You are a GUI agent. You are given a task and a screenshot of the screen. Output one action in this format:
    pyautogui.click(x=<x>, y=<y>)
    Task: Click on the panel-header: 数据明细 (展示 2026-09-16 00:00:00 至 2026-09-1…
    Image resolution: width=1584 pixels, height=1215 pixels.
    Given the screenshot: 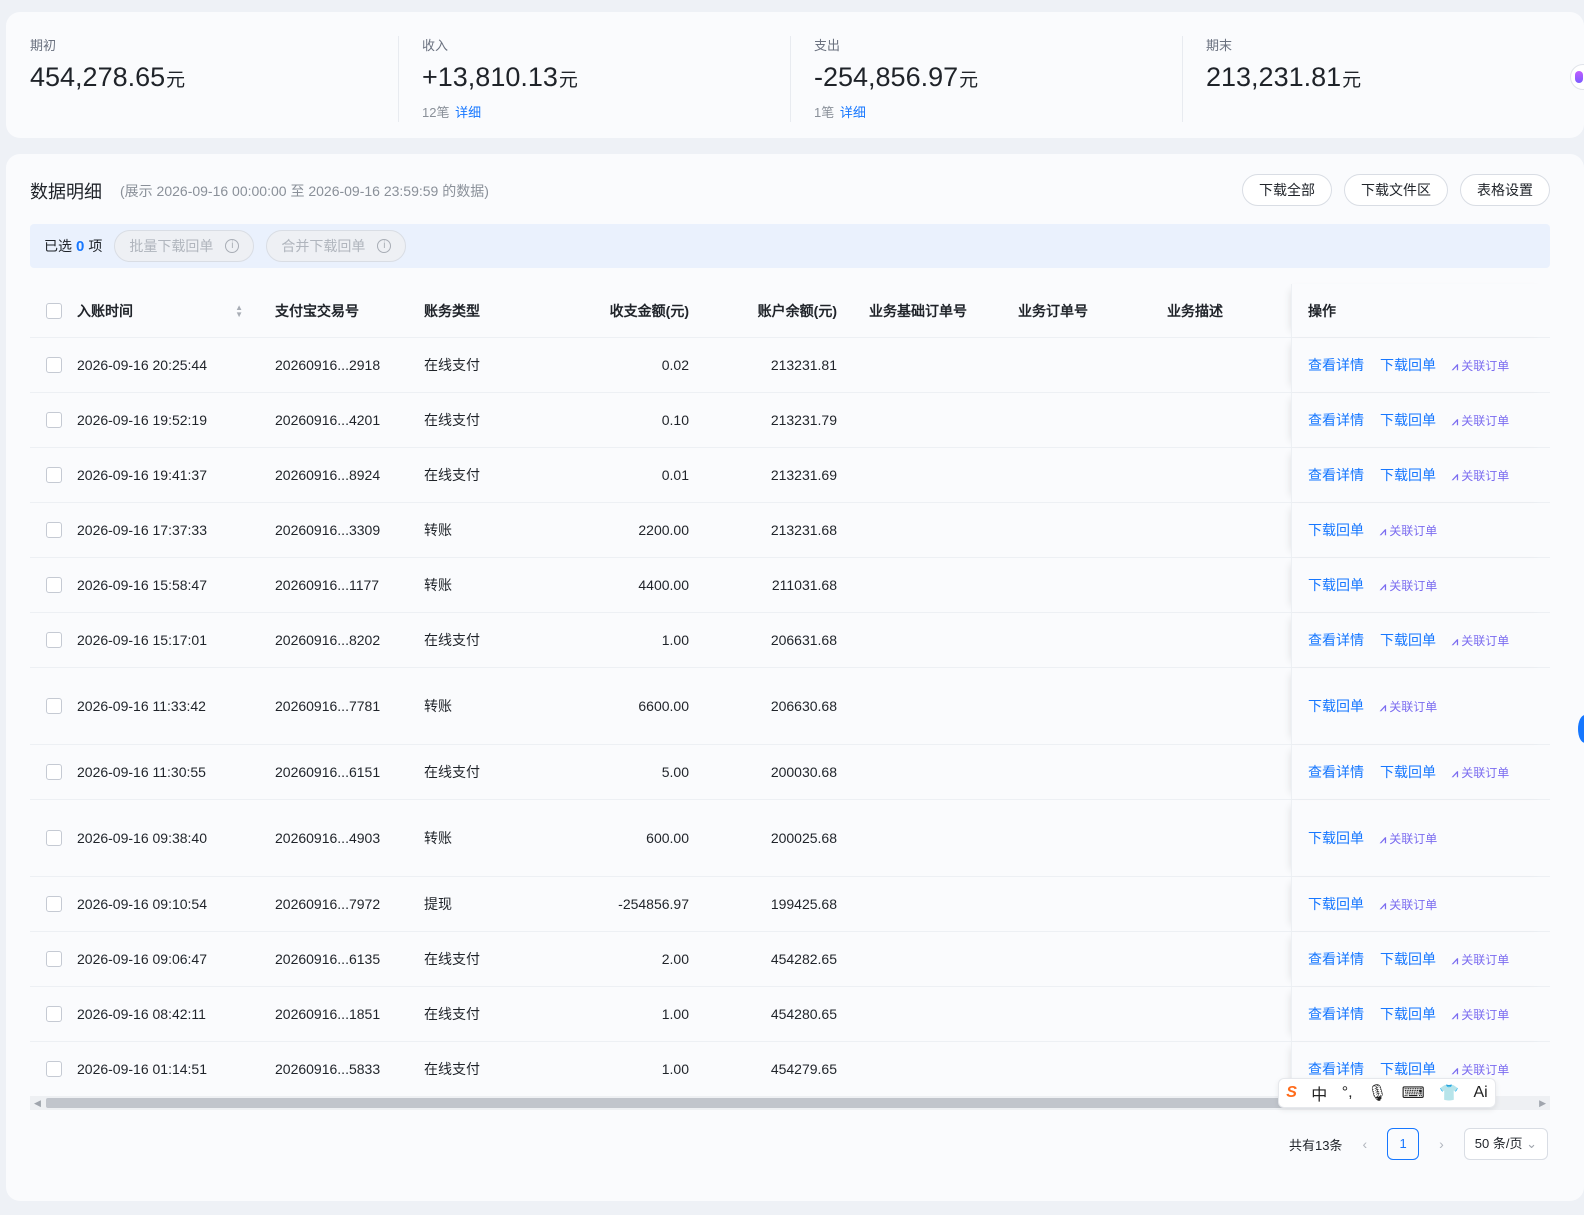 What is the action you would take?
    pyautogui.click(x=259, y=191)
    